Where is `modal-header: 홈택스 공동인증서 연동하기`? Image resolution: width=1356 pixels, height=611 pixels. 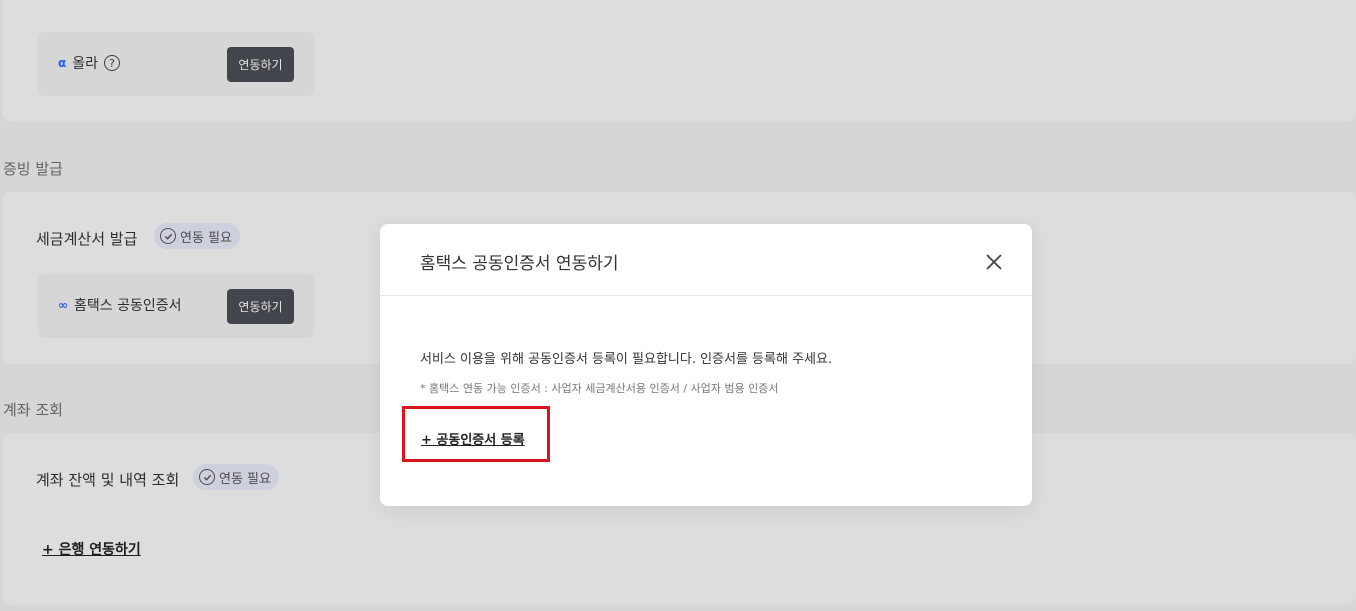
modal-header: 홈택스 공동인증서 연동하기 is located at coordinates (706, 260).